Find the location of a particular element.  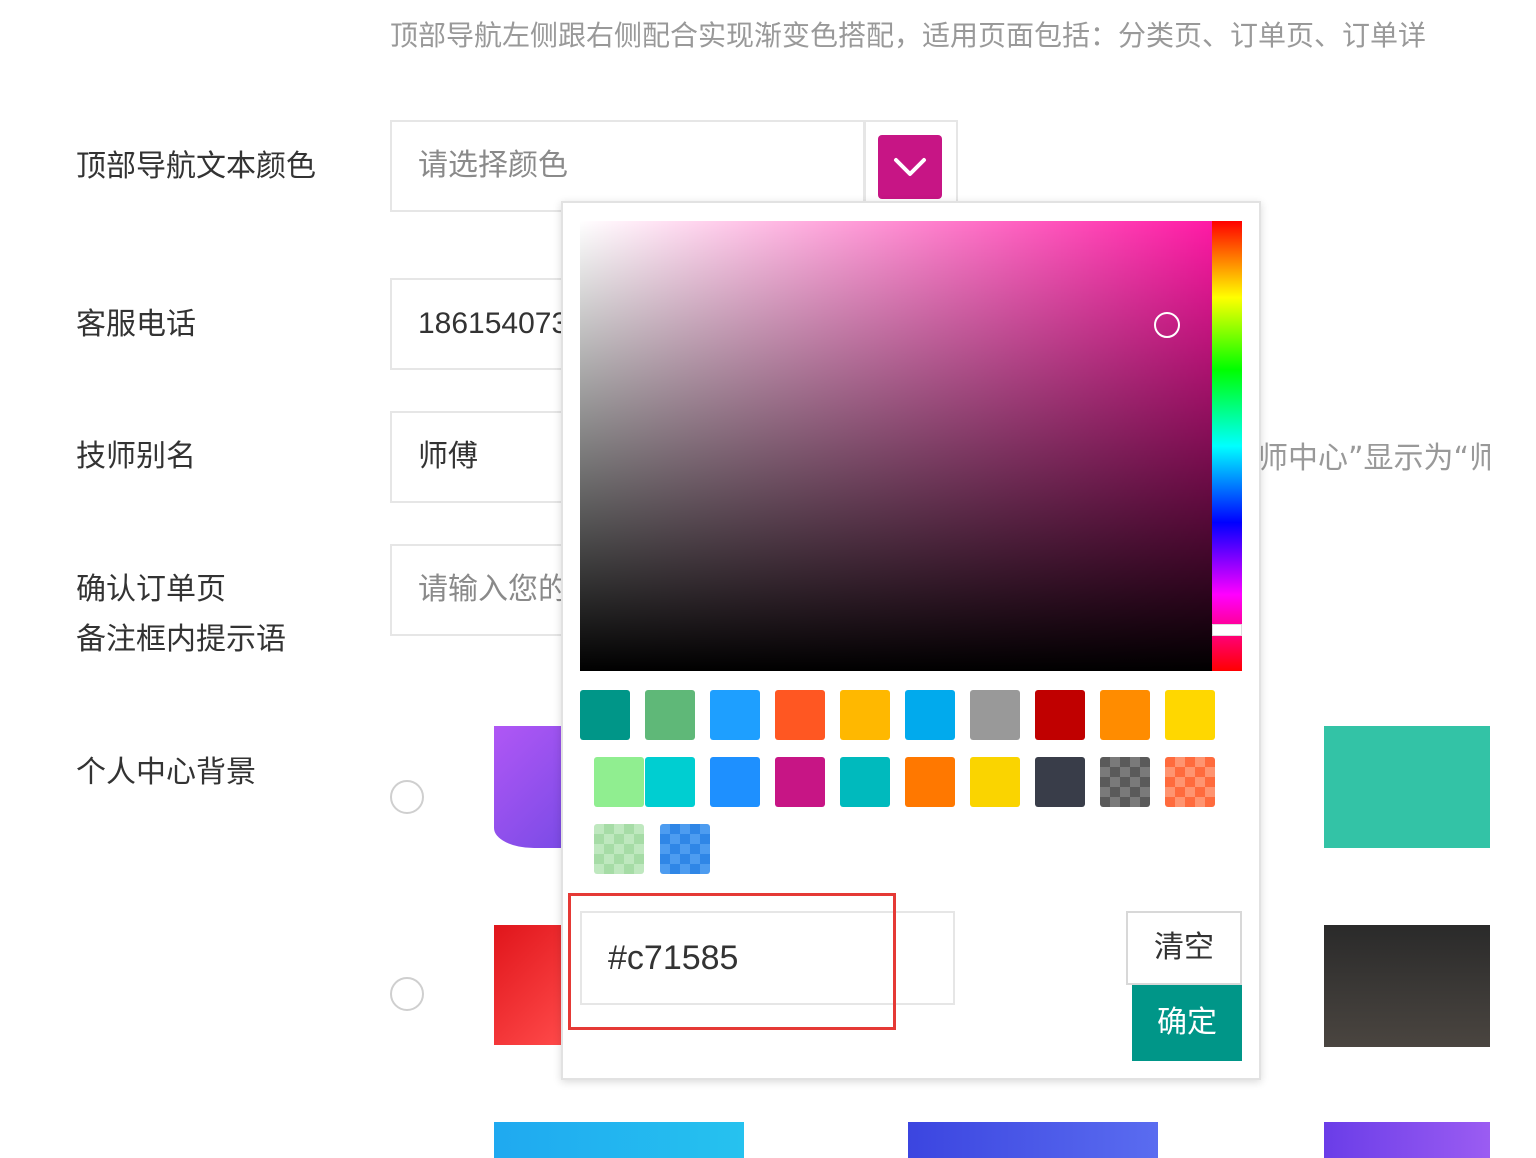

nav-text-color-input: 请选择颜色 is located at coordinates (627, 166).